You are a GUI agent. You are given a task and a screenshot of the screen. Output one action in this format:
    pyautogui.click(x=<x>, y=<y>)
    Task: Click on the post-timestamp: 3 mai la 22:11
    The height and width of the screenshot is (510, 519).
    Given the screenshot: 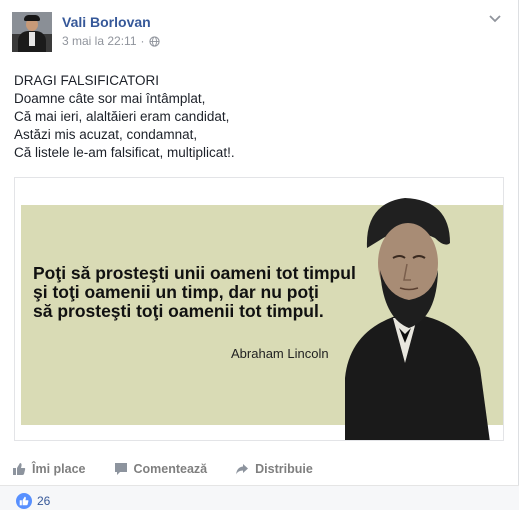 What is the action you would take?
    pyautogui.click(x=99, y=41)
    